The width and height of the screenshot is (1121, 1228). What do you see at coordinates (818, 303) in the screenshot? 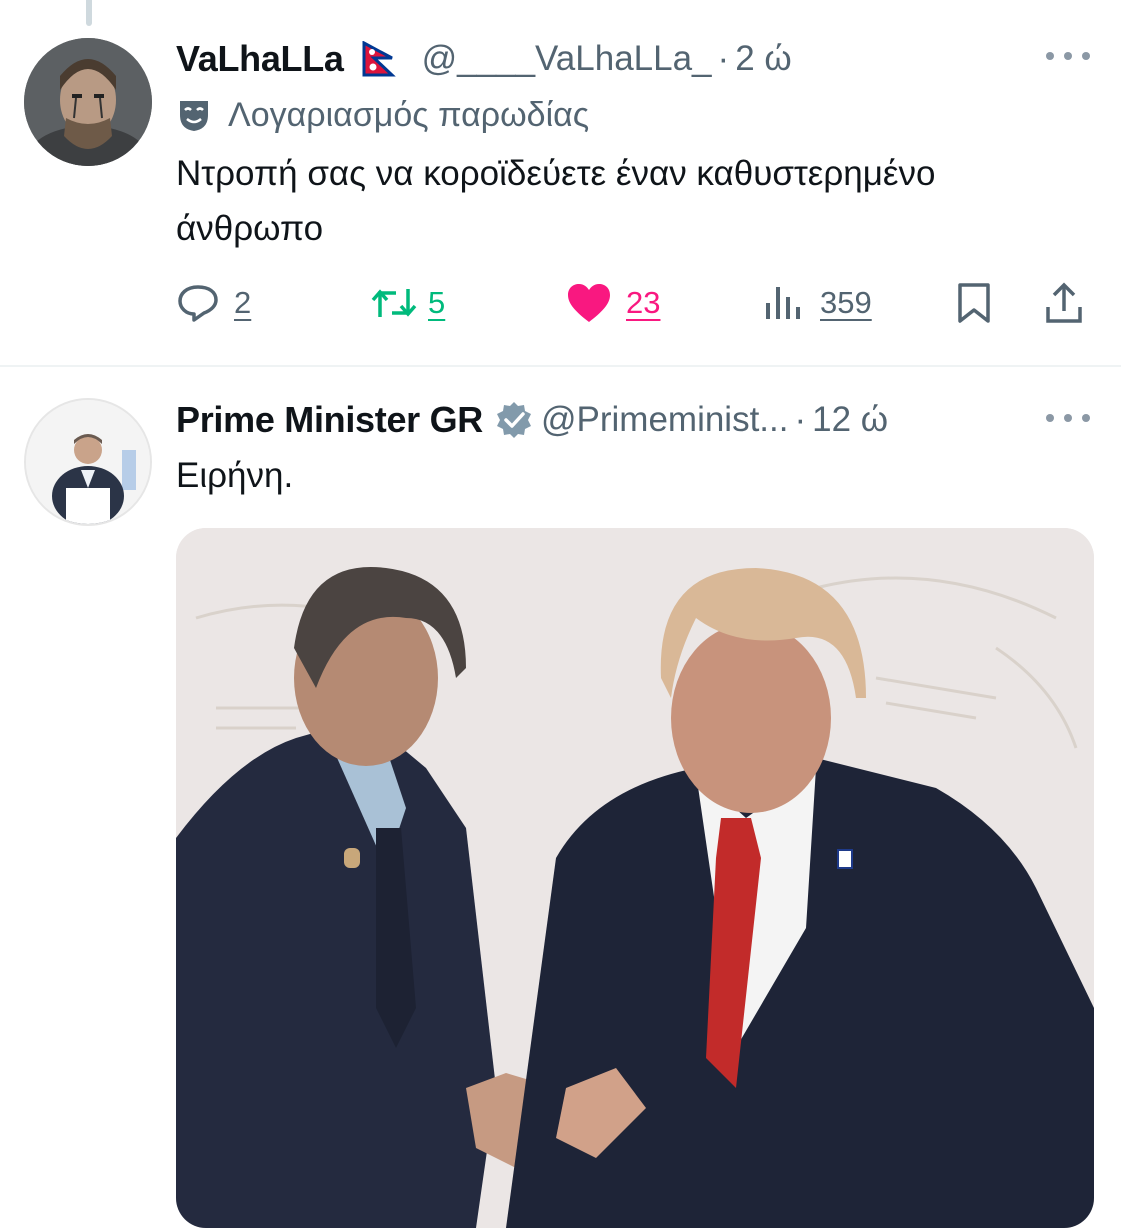
I see `views-button: 359` at bounding box center [818, 303].